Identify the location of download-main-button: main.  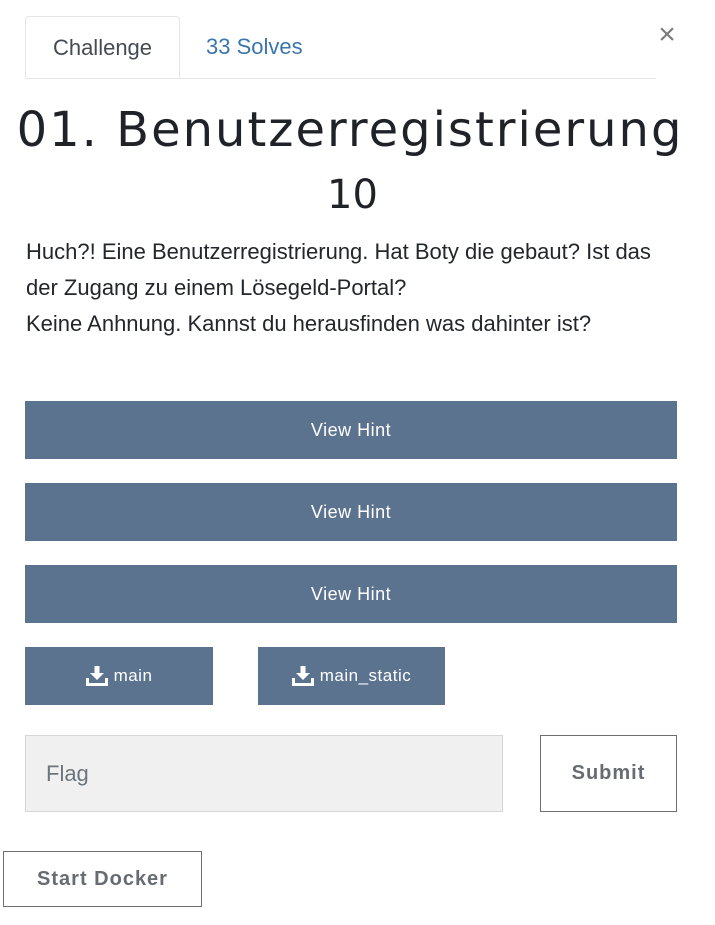
(119, 676).